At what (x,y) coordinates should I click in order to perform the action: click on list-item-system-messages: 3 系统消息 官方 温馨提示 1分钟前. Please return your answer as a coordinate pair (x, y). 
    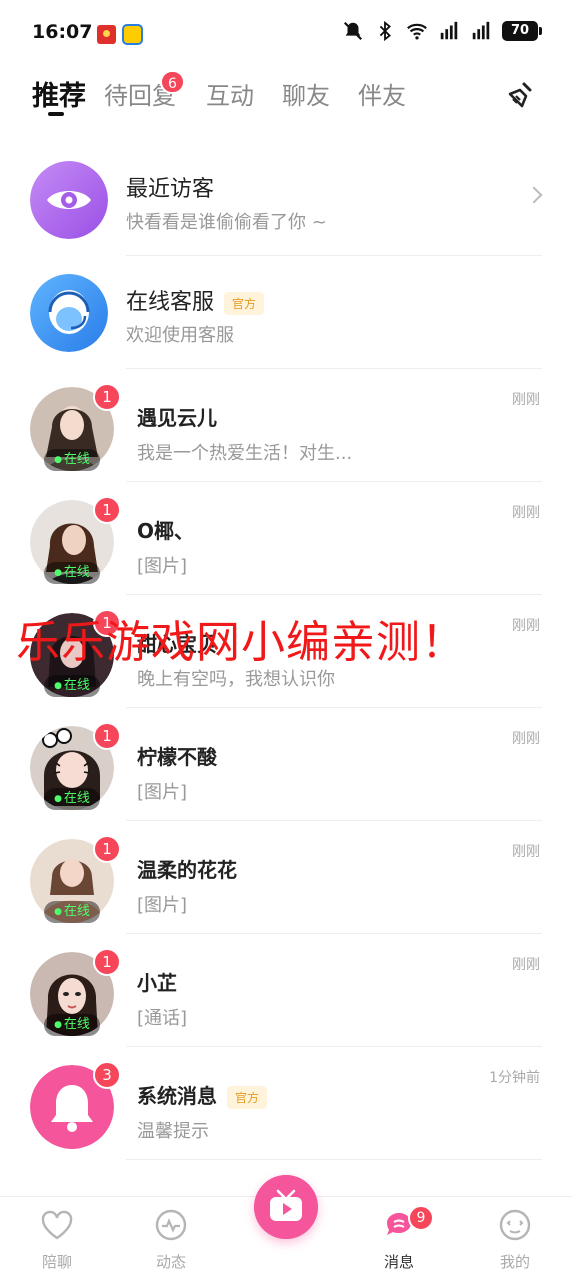
    Looking at the image, I should click on (286, 1103).